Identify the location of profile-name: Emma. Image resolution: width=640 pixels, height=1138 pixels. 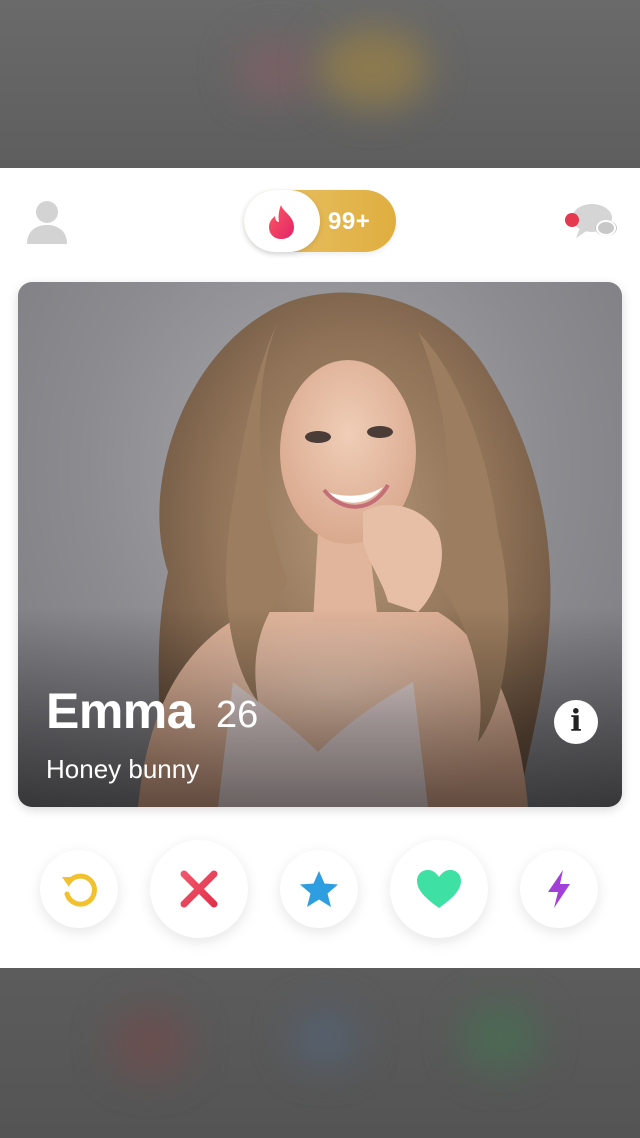
(120, 711).